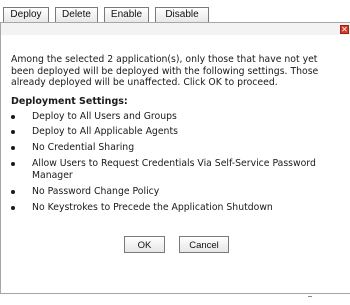 The height and width of the screenshot is (305, 350). What do you see at coordinates (26, 15) in the screenshot?
I see `deploy-button: Deploy` at bounding box center [26, 15].